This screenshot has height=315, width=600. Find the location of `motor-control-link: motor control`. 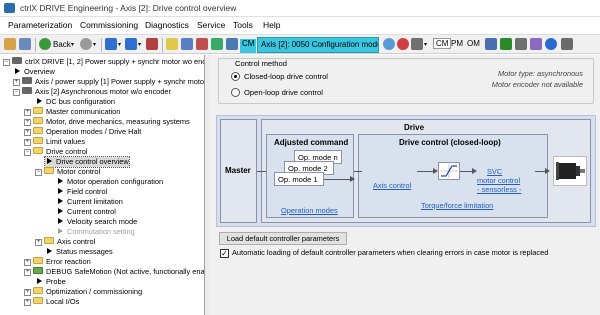

motor-control-link: motor control is located at coordinates (498, 180).